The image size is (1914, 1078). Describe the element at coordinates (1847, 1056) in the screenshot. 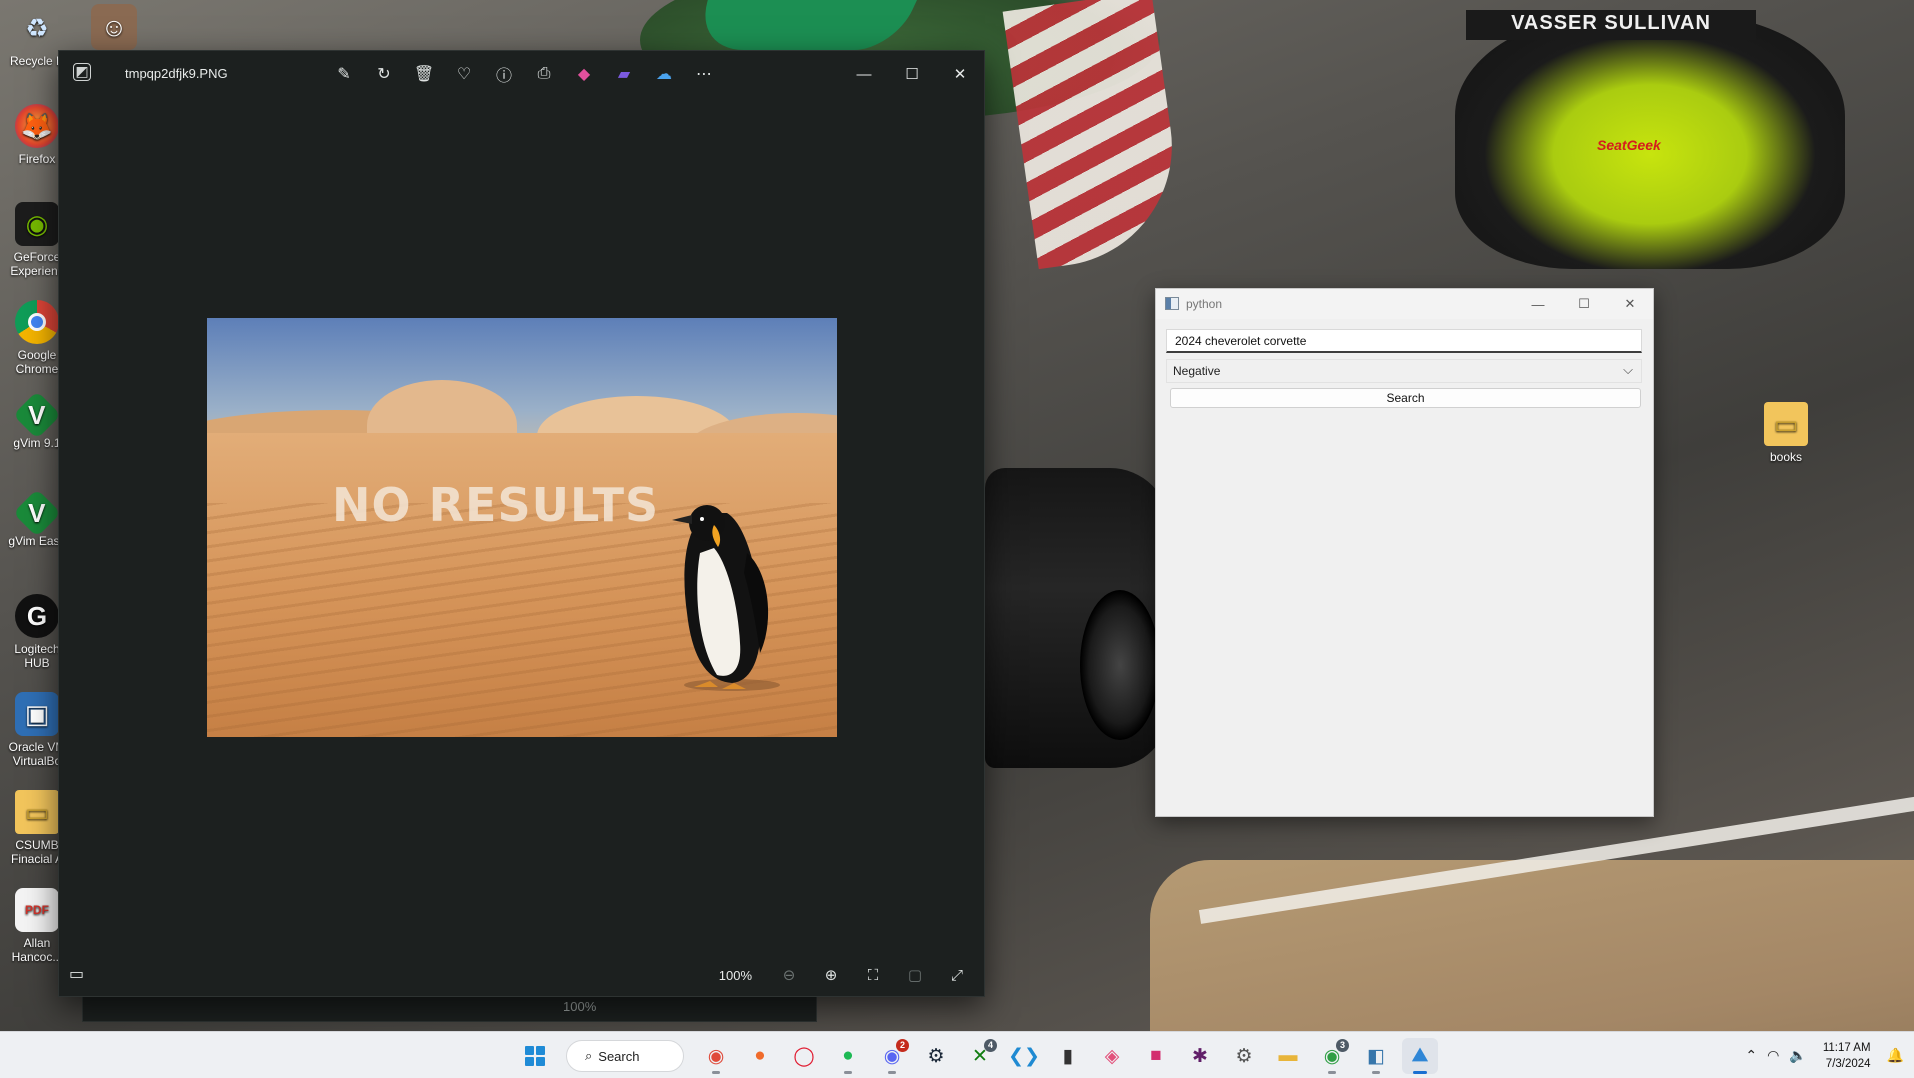

I see `clock: 11:17 AM 7/3/2024` at that location.